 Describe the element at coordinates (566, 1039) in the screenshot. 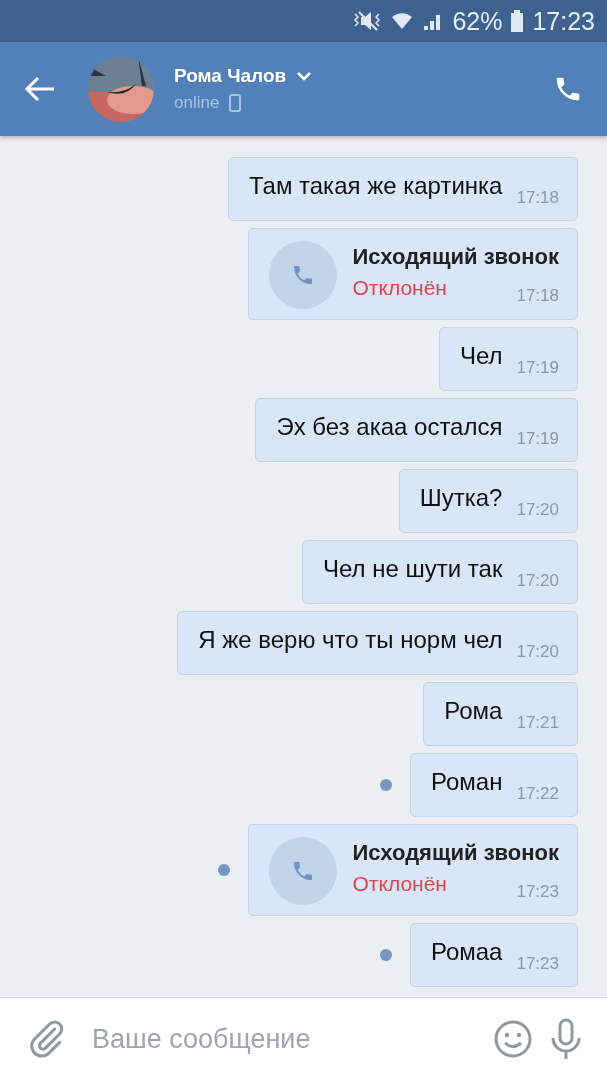

I see `microphone-icon` at that location.